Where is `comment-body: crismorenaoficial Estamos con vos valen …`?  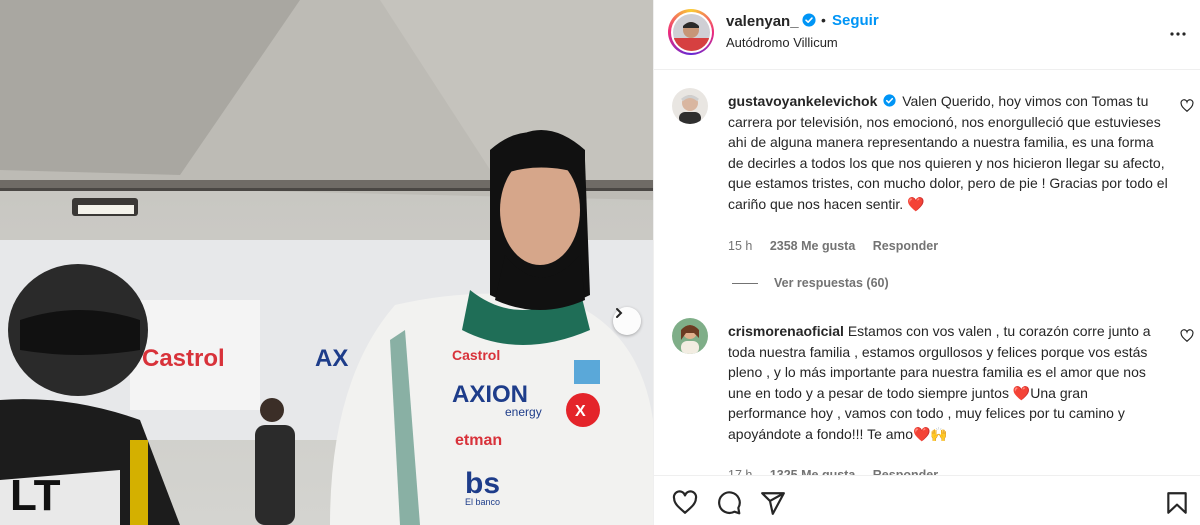
comment-body: crismorenaoficial Estamos con vos valen … is located at coordinates (948, 382).